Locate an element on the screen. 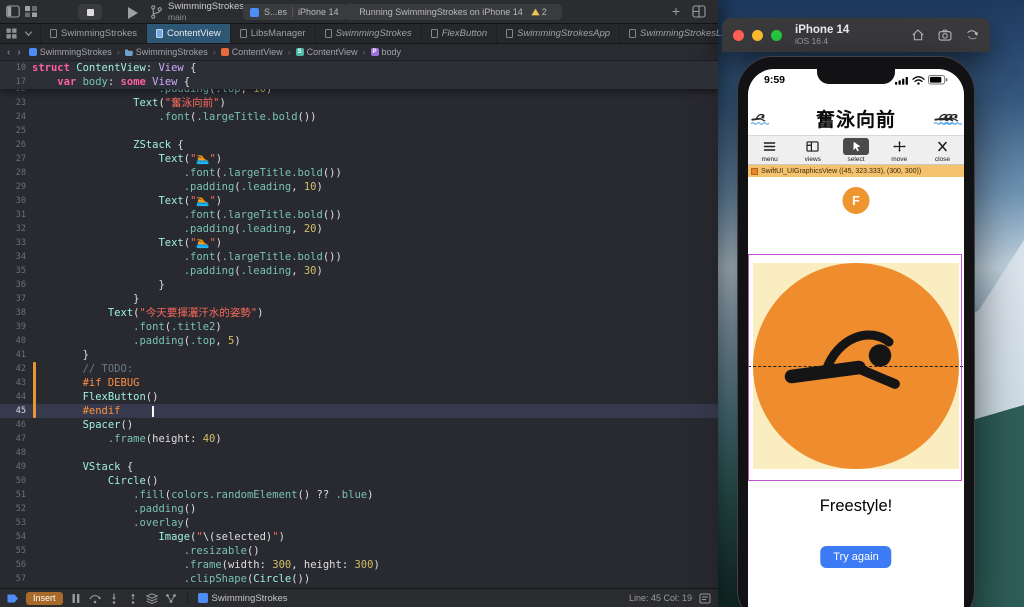 This screenshot has height=607, width=1024. scheme-name: S...es is located at coordinates (276, 12).